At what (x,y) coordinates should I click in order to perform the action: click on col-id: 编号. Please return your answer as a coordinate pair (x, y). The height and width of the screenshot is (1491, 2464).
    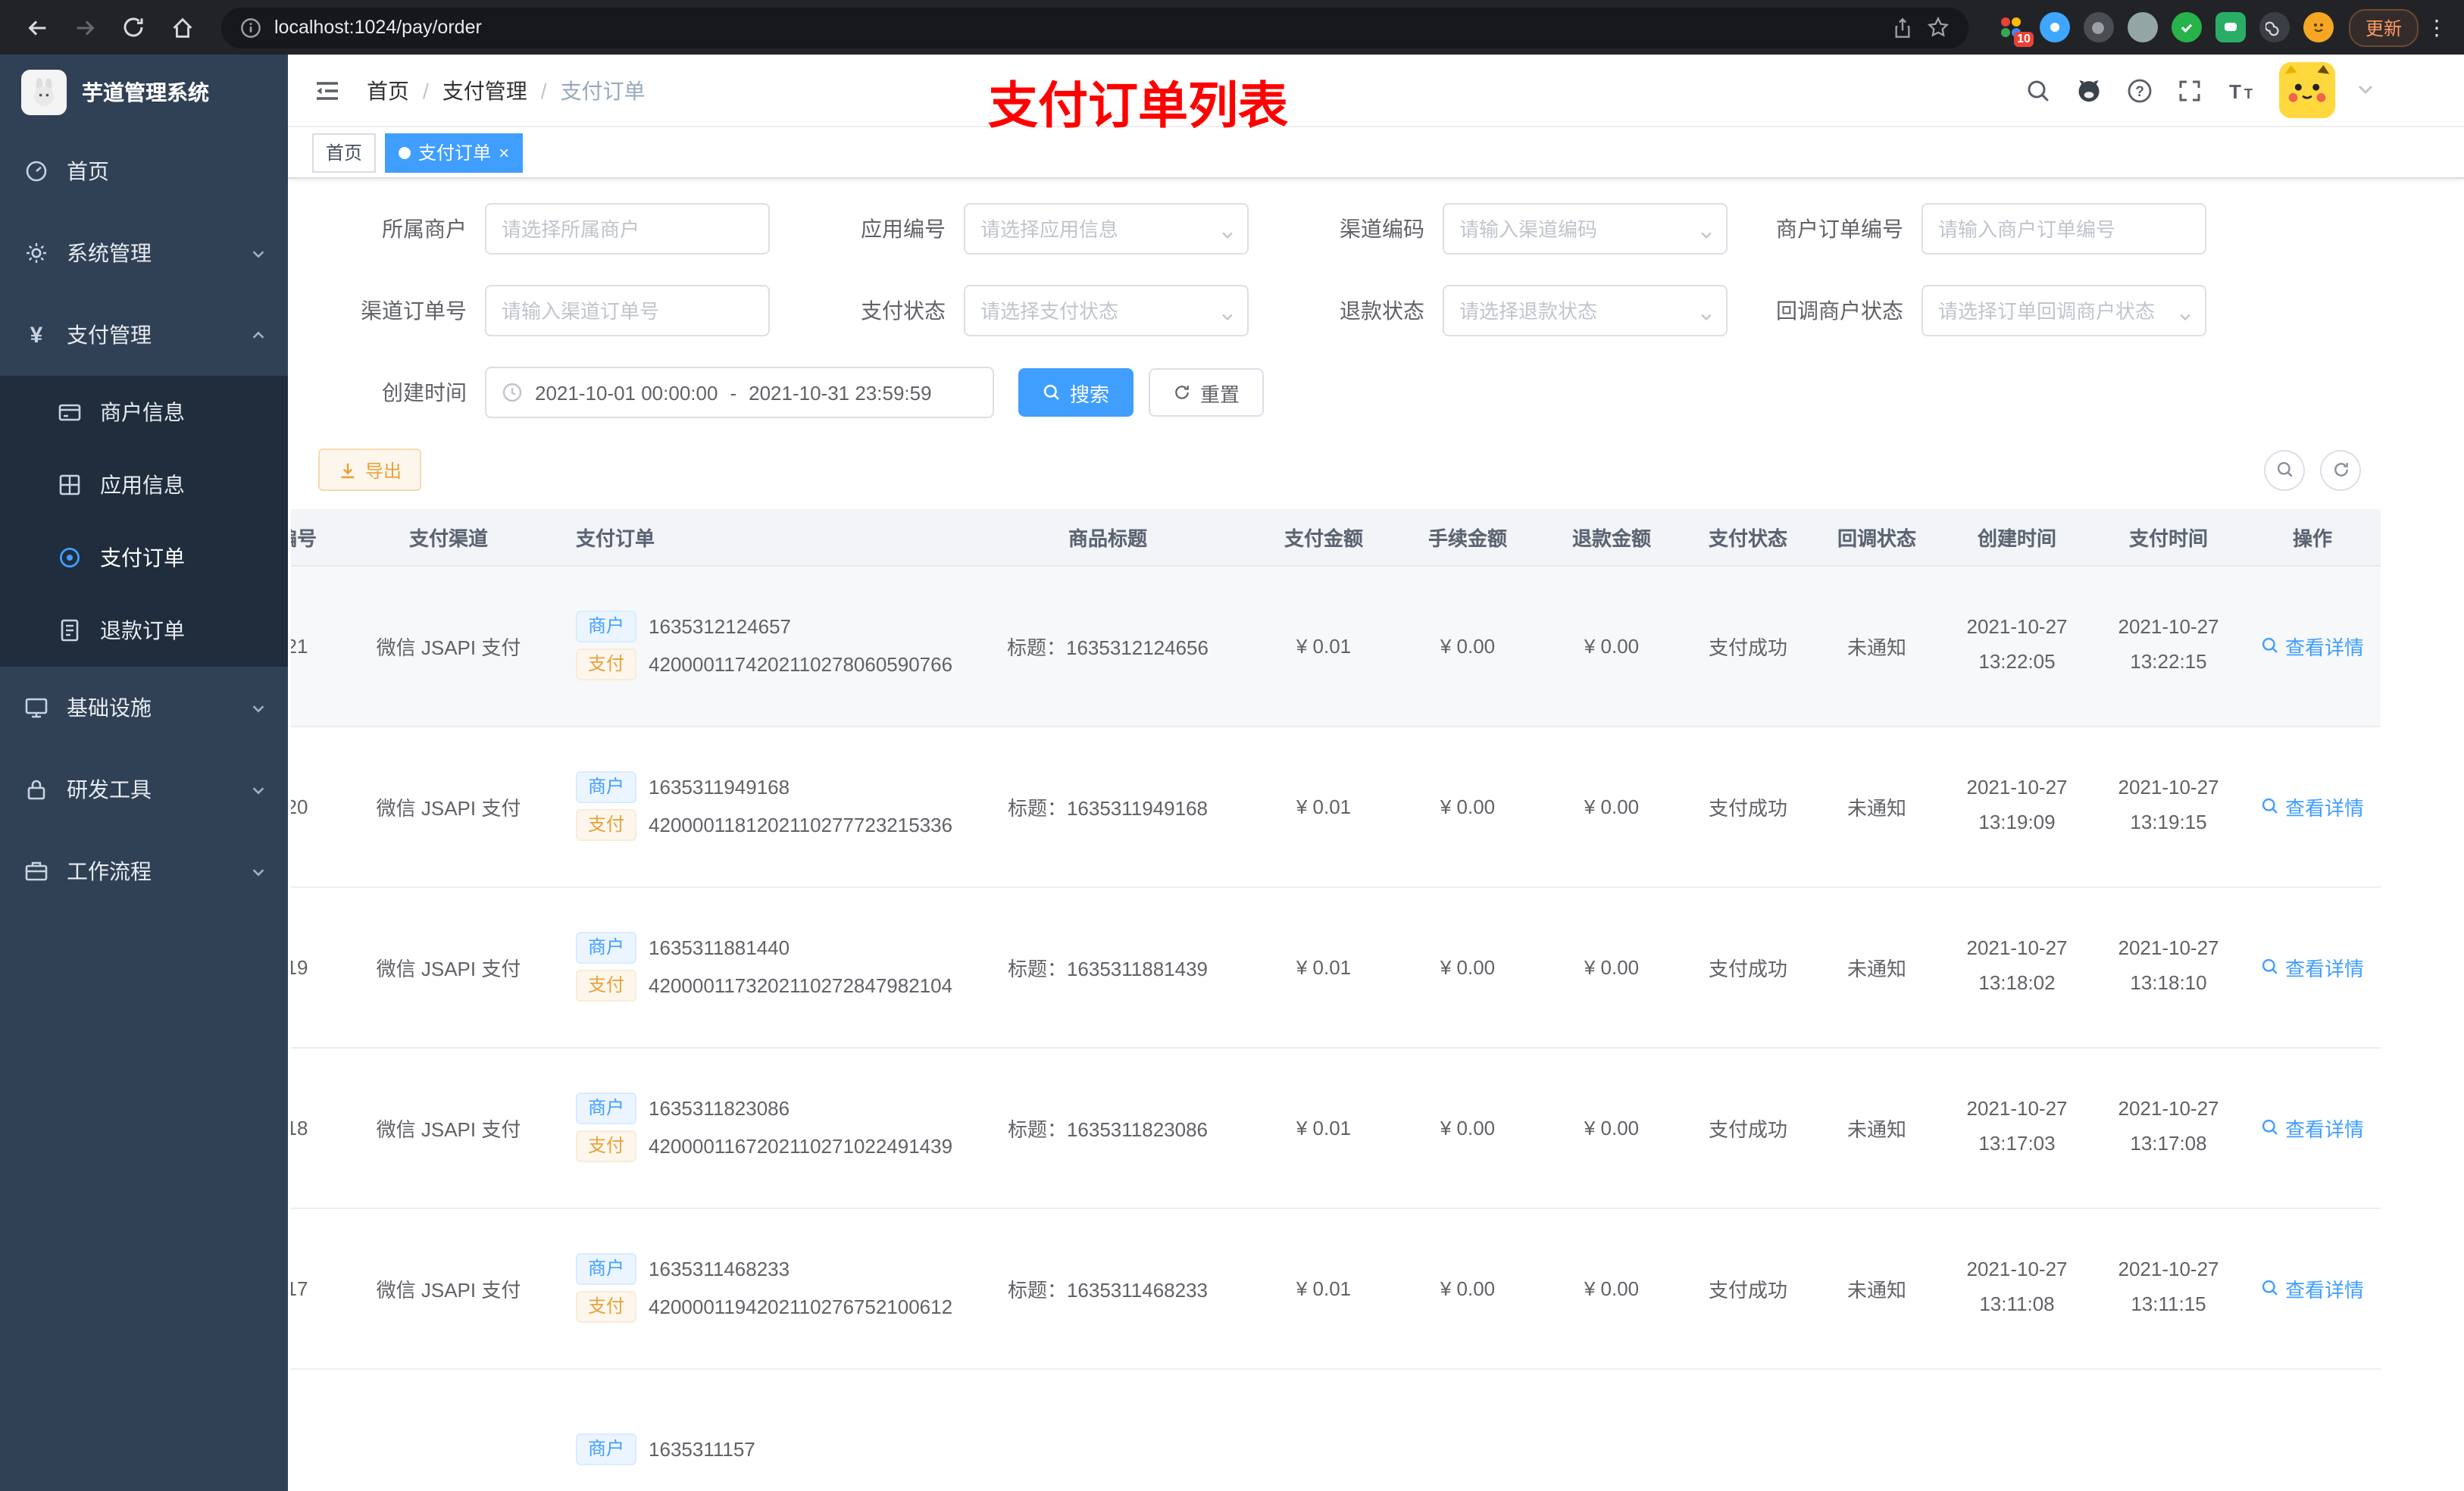
    Looking at the image, I should click on (316, 537).